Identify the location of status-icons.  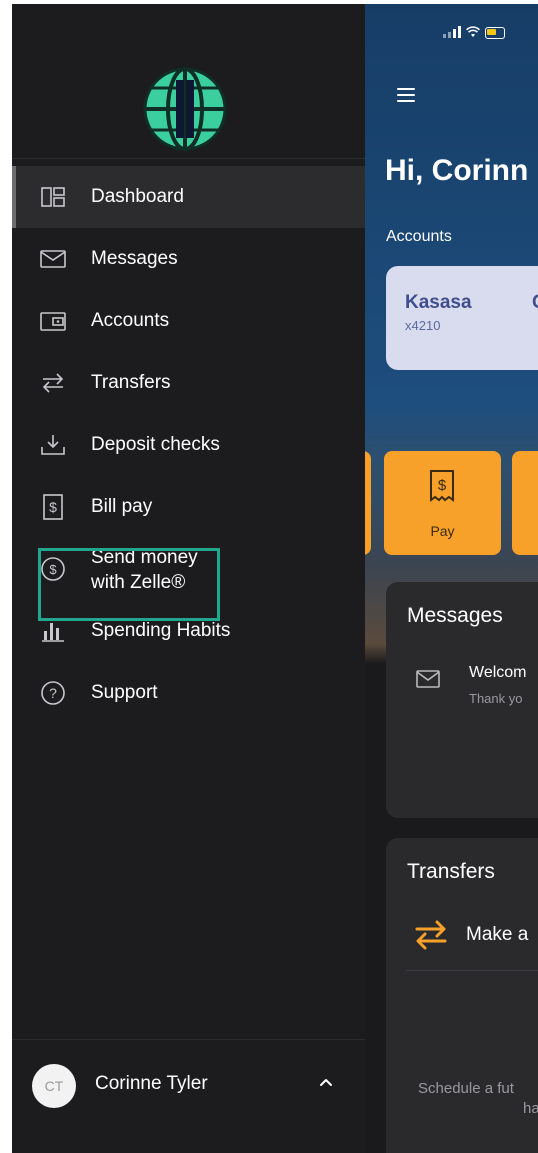
(474, 32).